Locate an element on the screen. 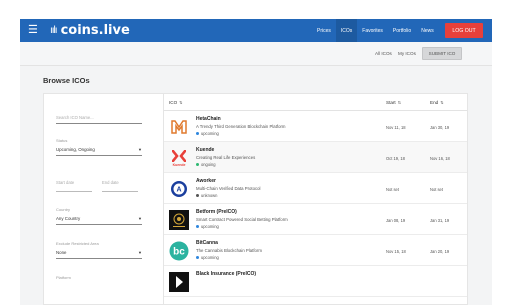  brand-name: coins.live is located at coordinates (95, 30).